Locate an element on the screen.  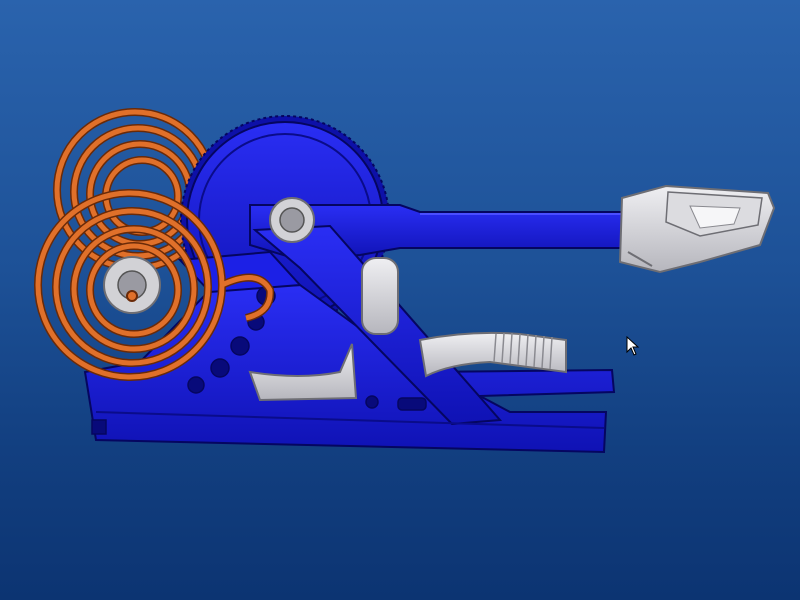
bucket is located at coordinates (697, 229).